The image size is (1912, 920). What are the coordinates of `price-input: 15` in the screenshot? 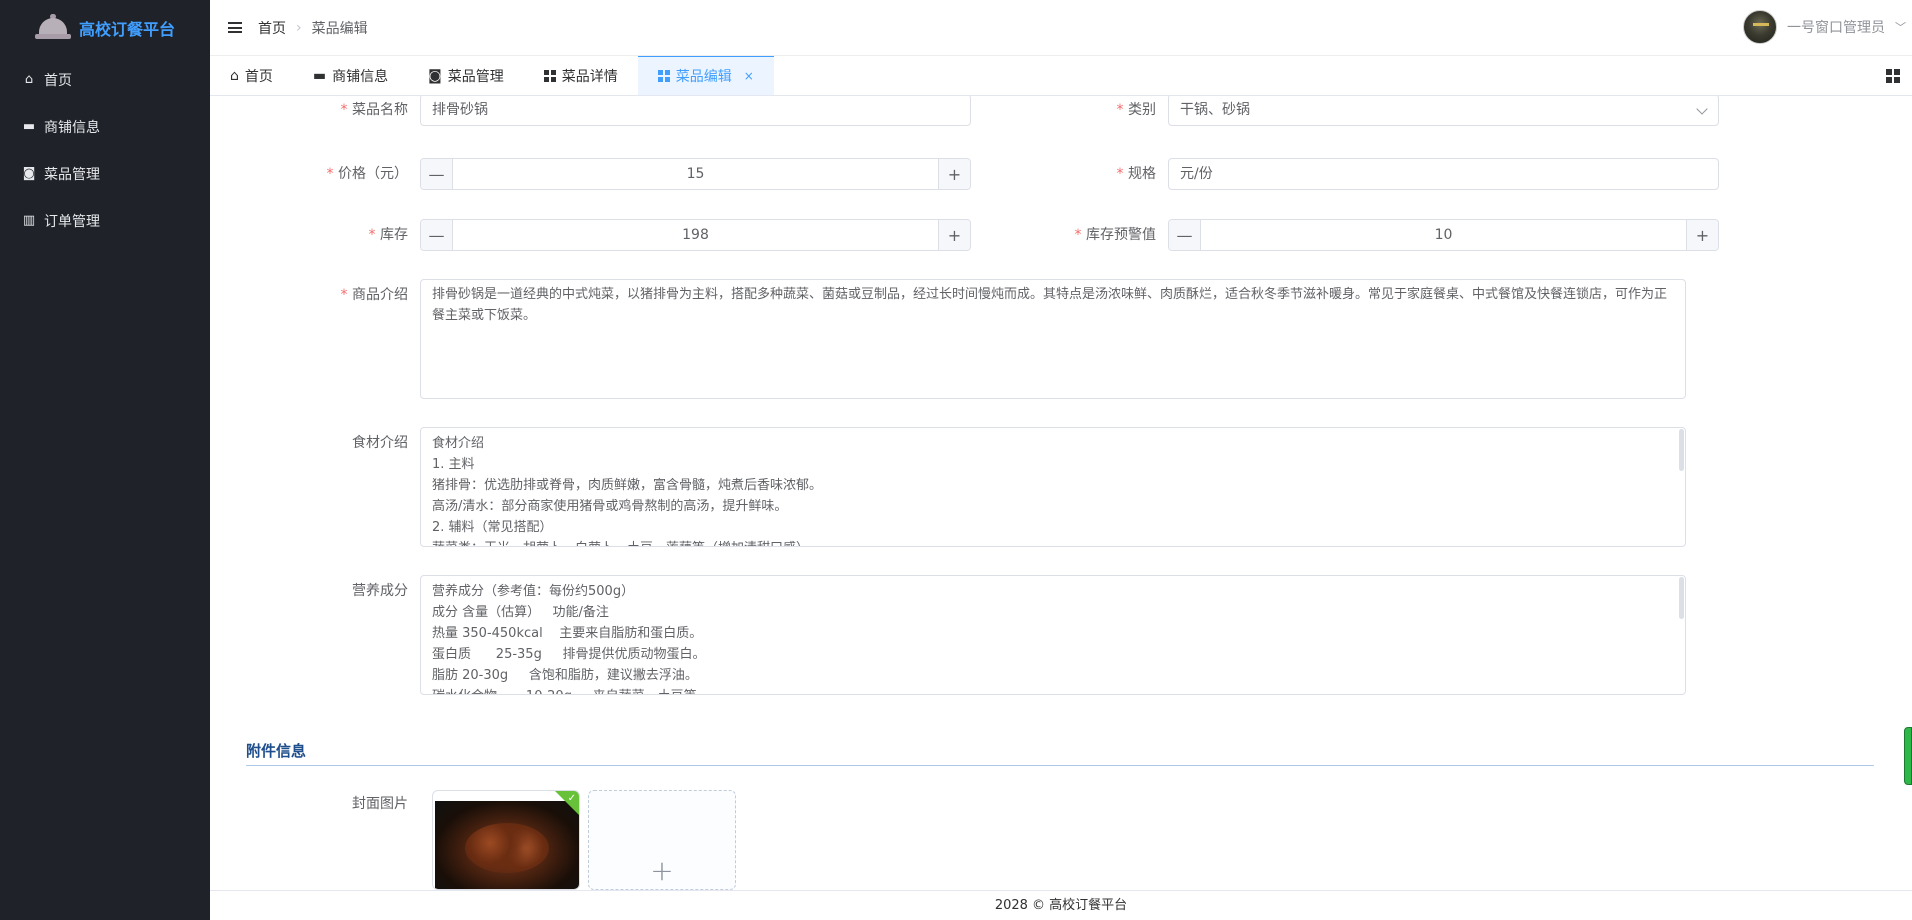 It's located at (695, 174).